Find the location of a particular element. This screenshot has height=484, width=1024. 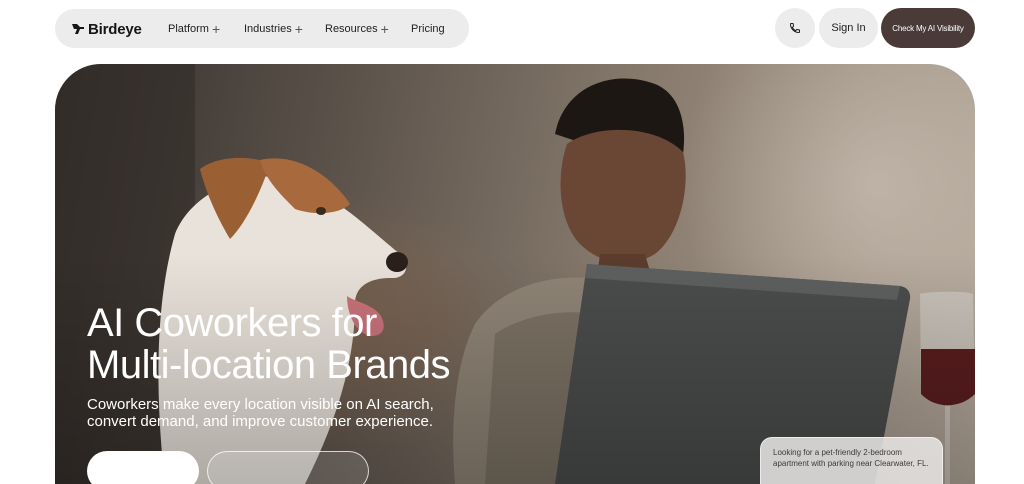

phone-icon is located at coordinates (794, 28).